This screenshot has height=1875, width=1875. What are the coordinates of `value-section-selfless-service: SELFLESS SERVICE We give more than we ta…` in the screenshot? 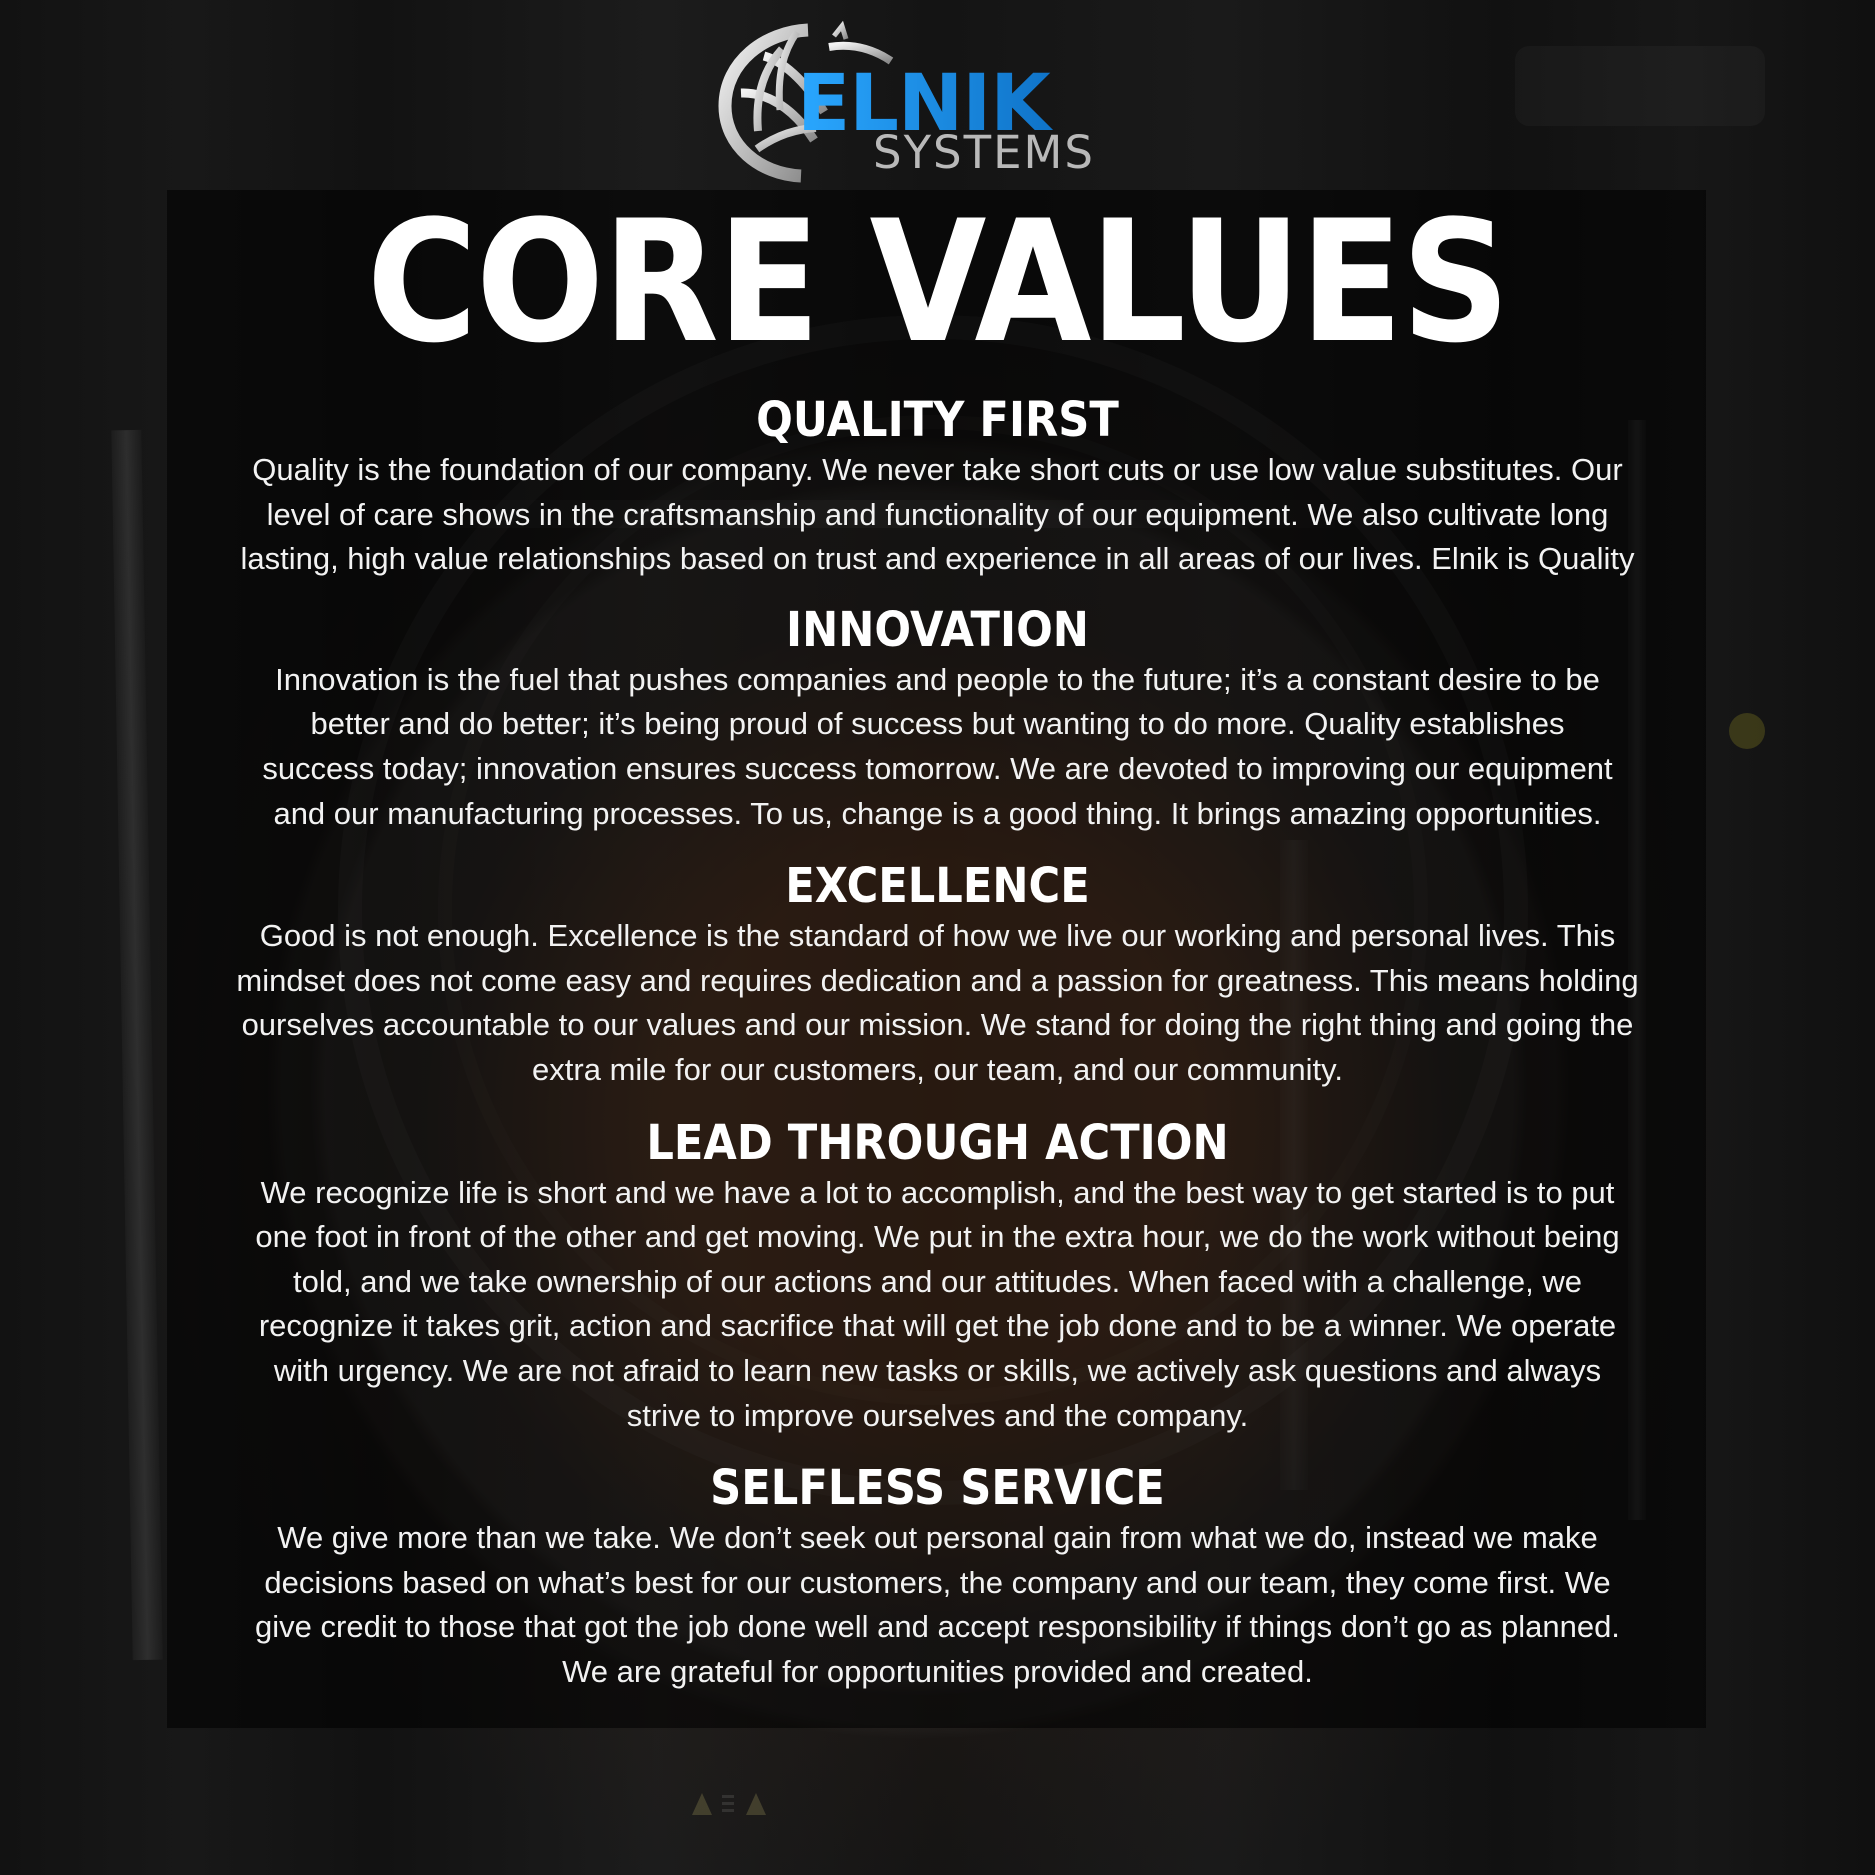 It's located at (937, 1578).